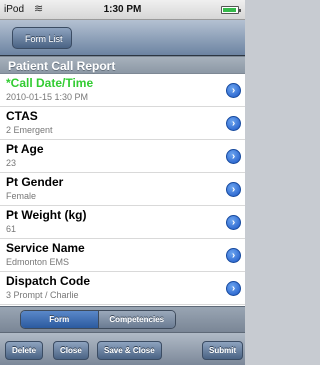 Image resolution: width=320 pixels, height=365 pixels. What do you see at coordinates (29, 130) in the screenshot?
I see `row-value: 2 Emergent` at bounding box center [29, 130].